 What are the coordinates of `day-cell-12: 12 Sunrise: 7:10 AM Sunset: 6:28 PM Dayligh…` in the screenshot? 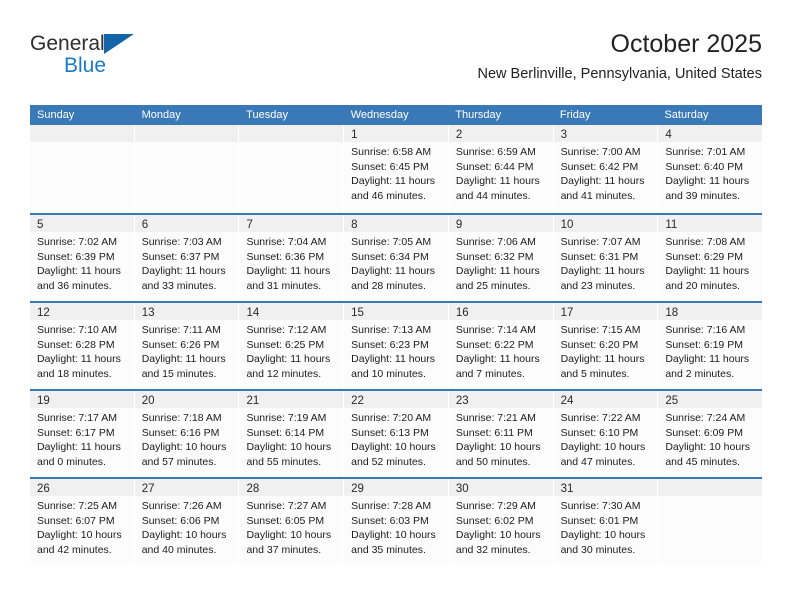 It's located at (82, 346).